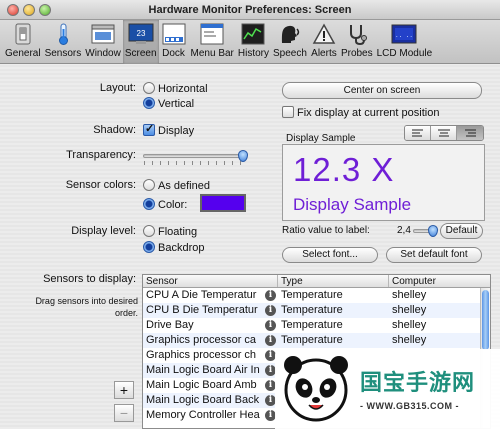 This screenshot has width=500, height=429. What do you see at coordinates (382, 90) in the screenshot?
I see `center-on-screen-button: Center on screen` at bounding box center [382, 90].